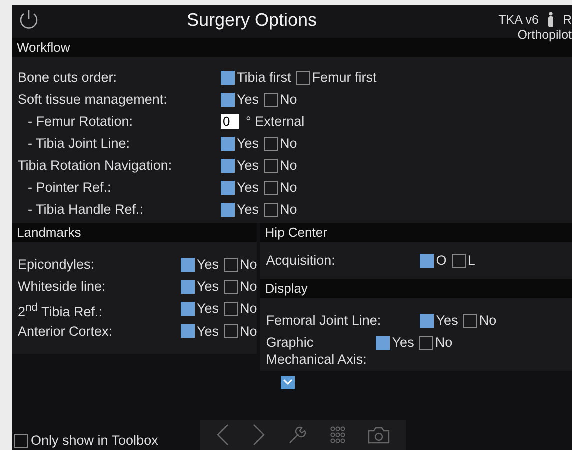 Image resolution: width=572 pixels, height=450 pixels. I want to click on forward-icon, so click(259, 435).